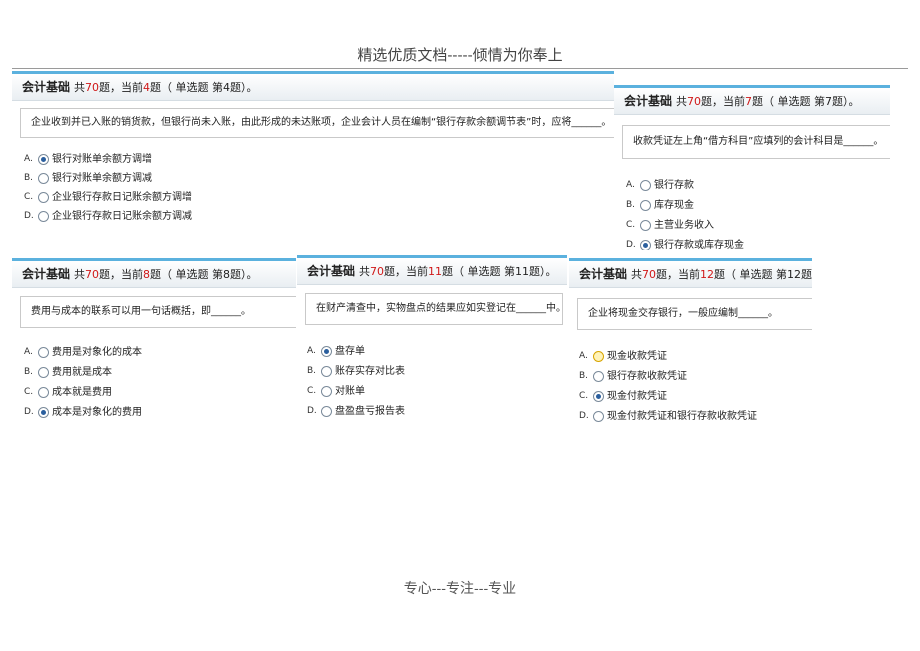 This screenshot has height=651, width=920. I want to click on option-d: D. 银行存款或库存现金, so click(758, 242).